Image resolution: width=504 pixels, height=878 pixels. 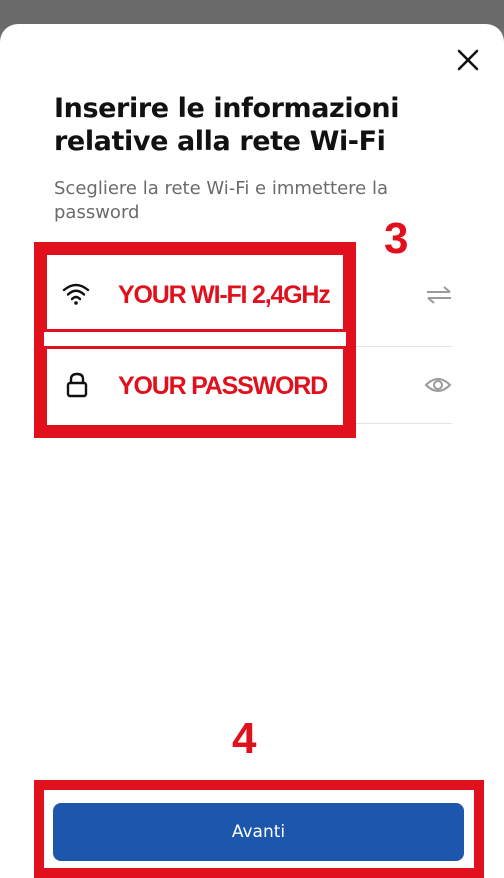 What do you see at coordinates (396, 238) in the screenshot?
I see `step-3-annotation: 3` at bounding box center [396, 238].